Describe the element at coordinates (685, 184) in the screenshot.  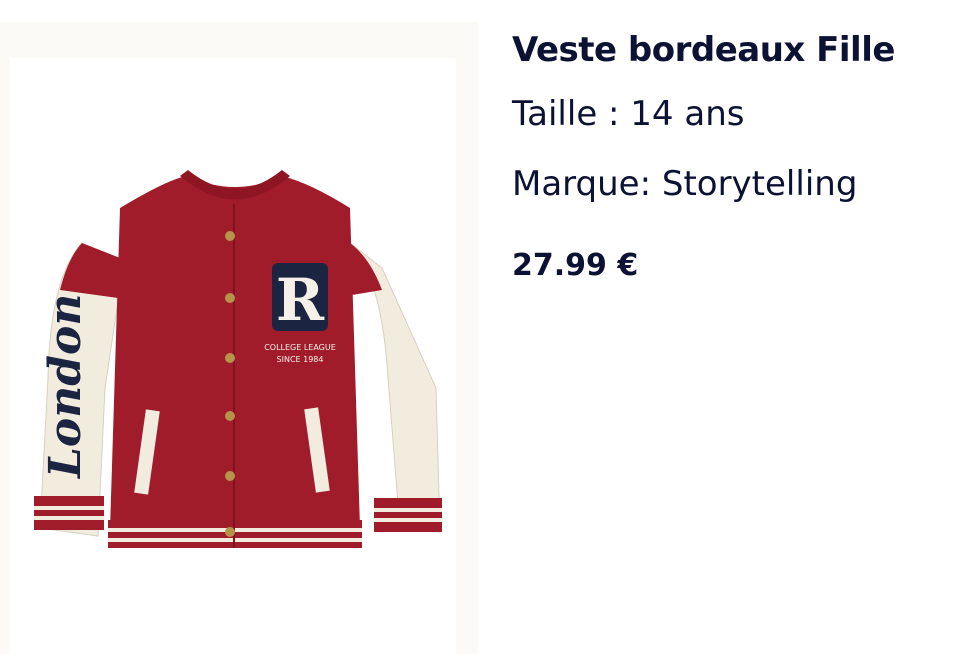
I see `product-brand: Marque: Storytelling` at that location.